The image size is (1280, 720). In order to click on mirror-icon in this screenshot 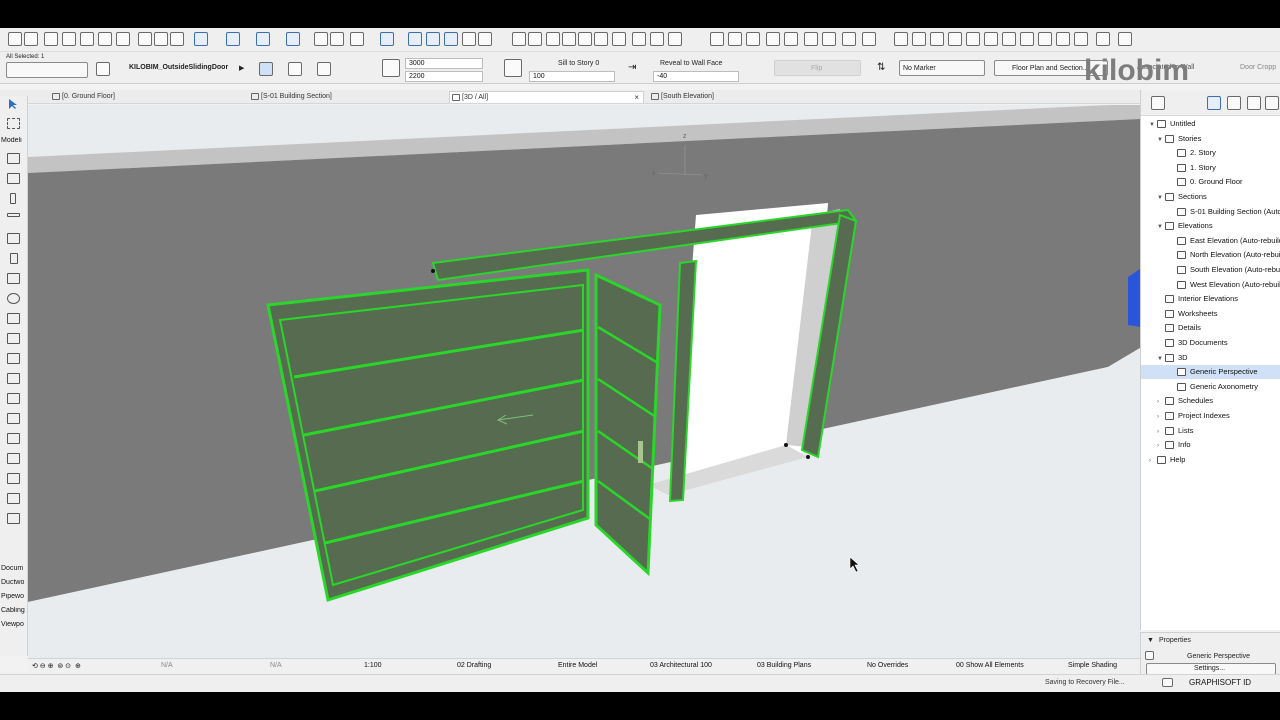, I will do `click(601, 39)`.